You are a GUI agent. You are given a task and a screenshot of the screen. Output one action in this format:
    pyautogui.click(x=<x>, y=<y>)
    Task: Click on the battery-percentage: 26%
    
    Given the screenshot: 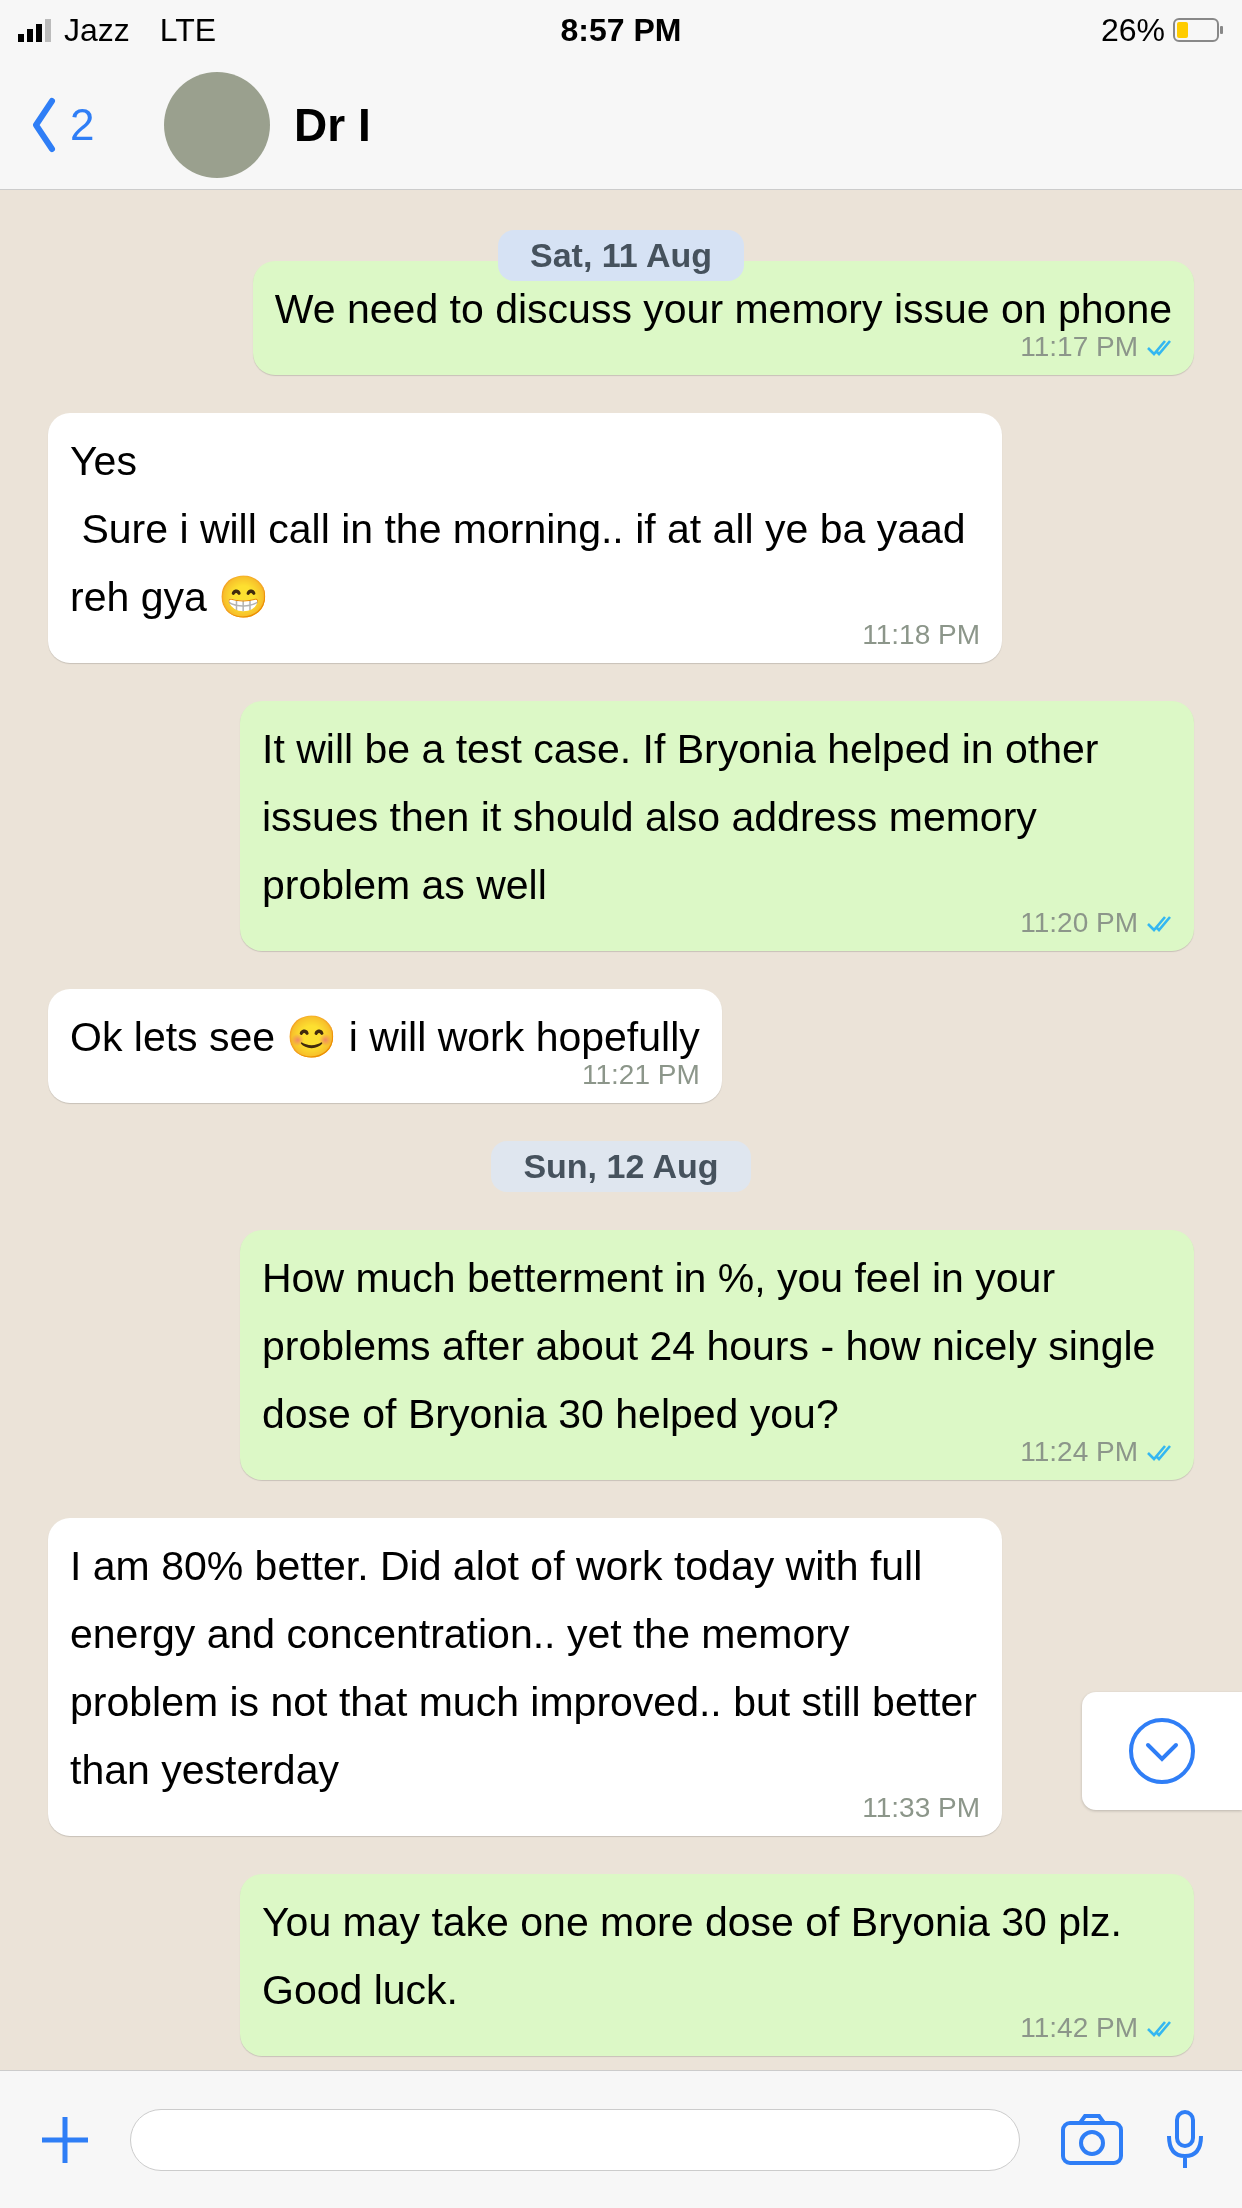 What is the action you would take?
    pyautogui.click(x=1132, y=30)
    